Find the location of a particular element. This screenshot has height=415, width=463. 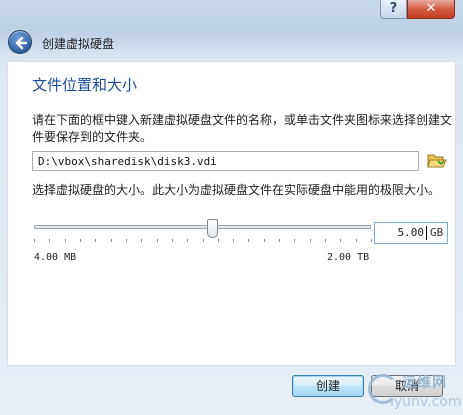

size-slider-handle is located at coordinates (213, 228).